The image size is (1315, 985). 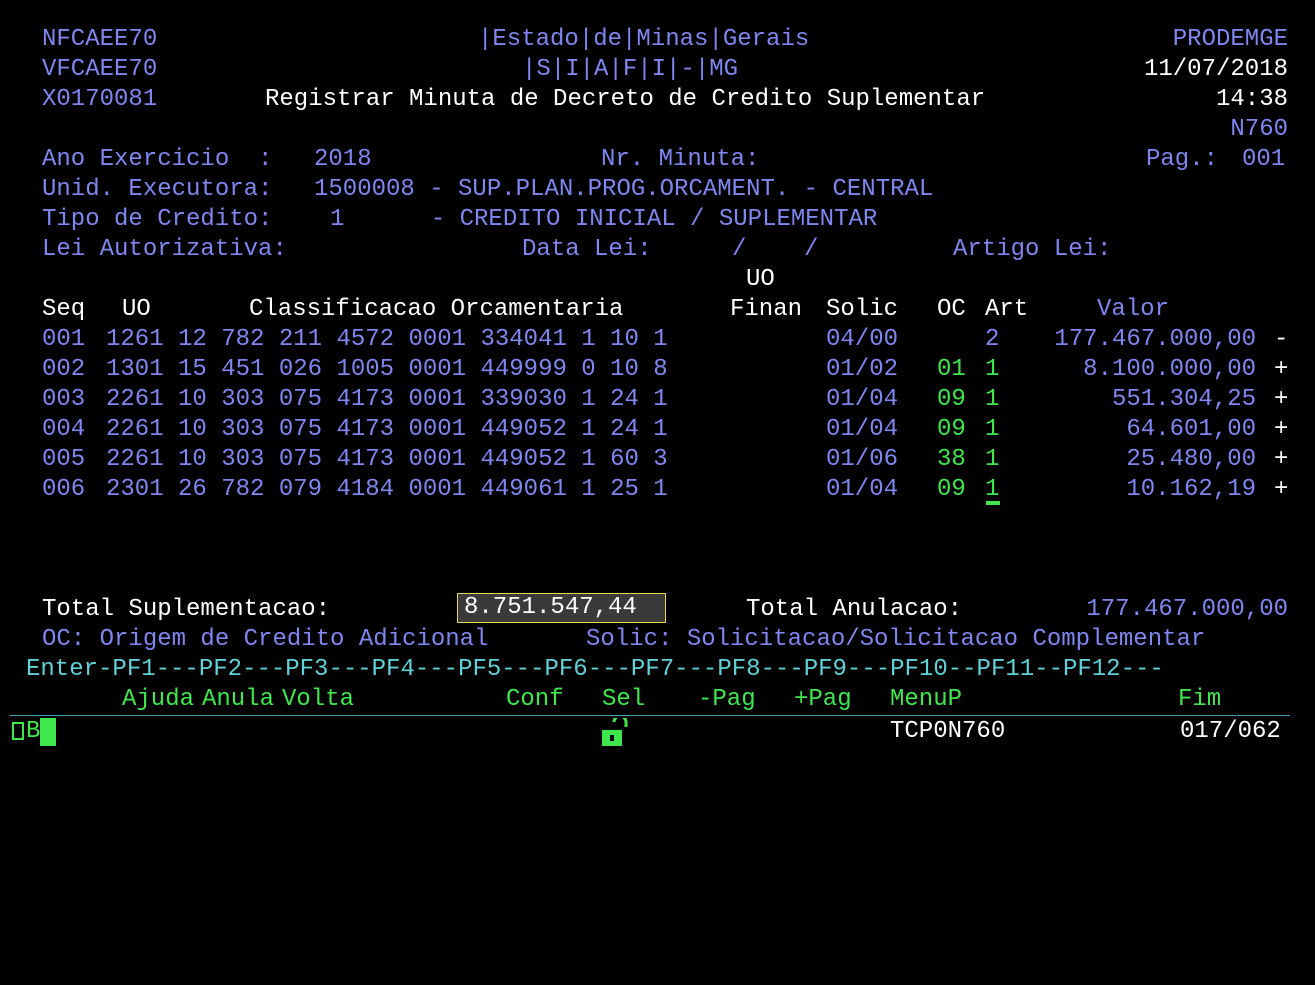 What do you see at coordinates (64, 399) in the screenshot?
I see `row-seq: 003` at bounding box center [64, 399].